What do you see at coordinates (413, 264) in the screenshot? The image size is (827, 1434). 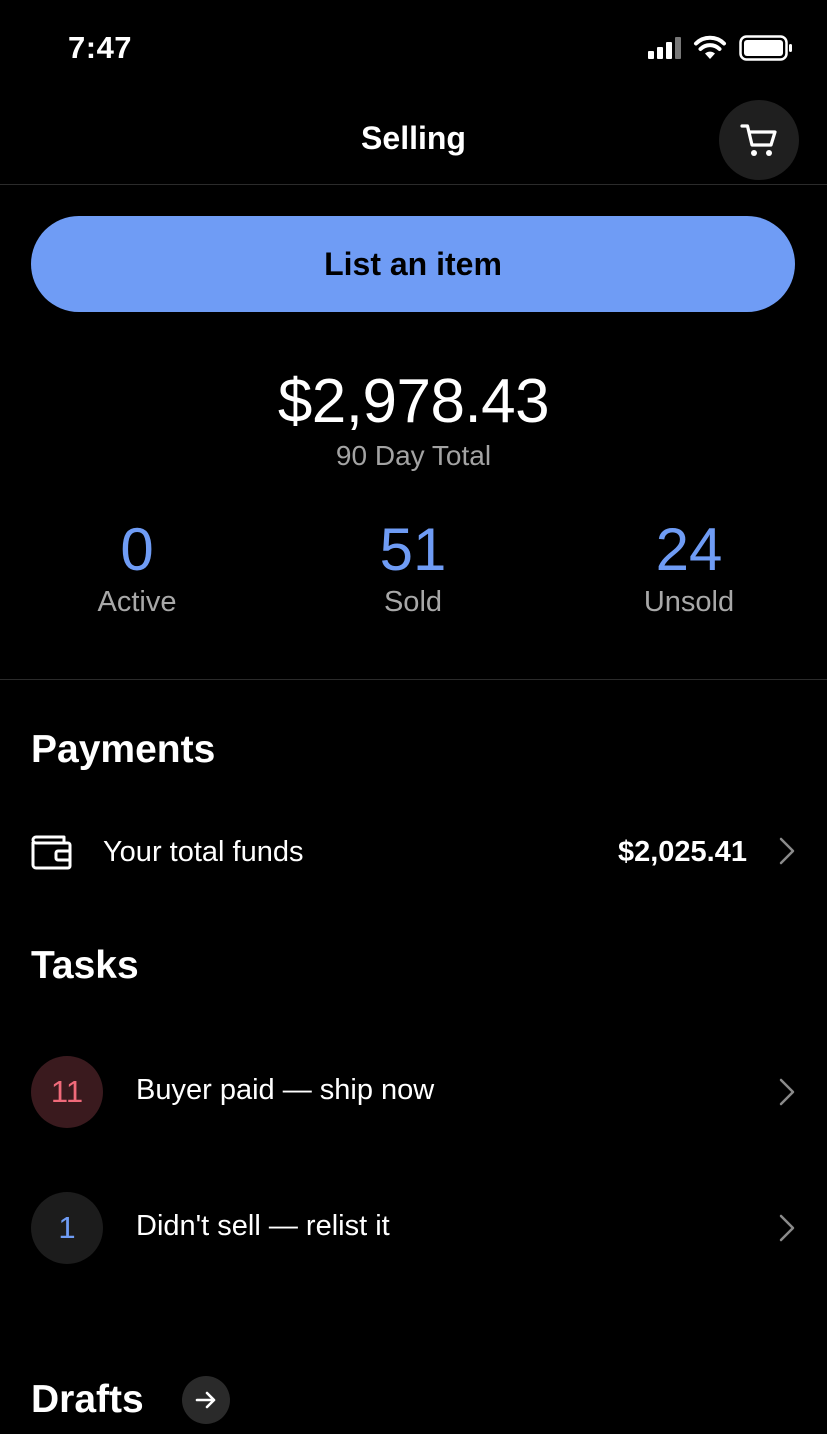 I see `list-an-item-button: List an item` at bounding box center [413, 264].